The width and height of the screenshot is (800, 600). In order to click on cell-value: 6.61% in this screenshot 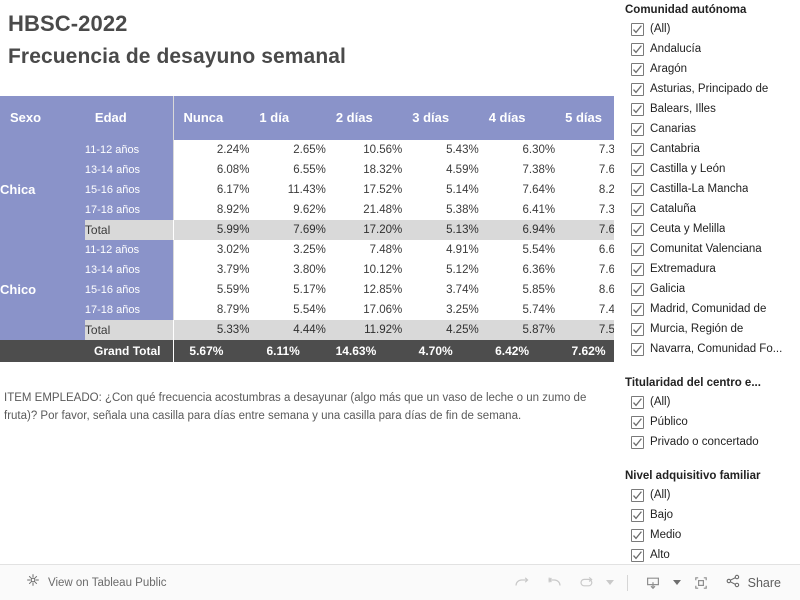, I will do `click(584, 250)`.